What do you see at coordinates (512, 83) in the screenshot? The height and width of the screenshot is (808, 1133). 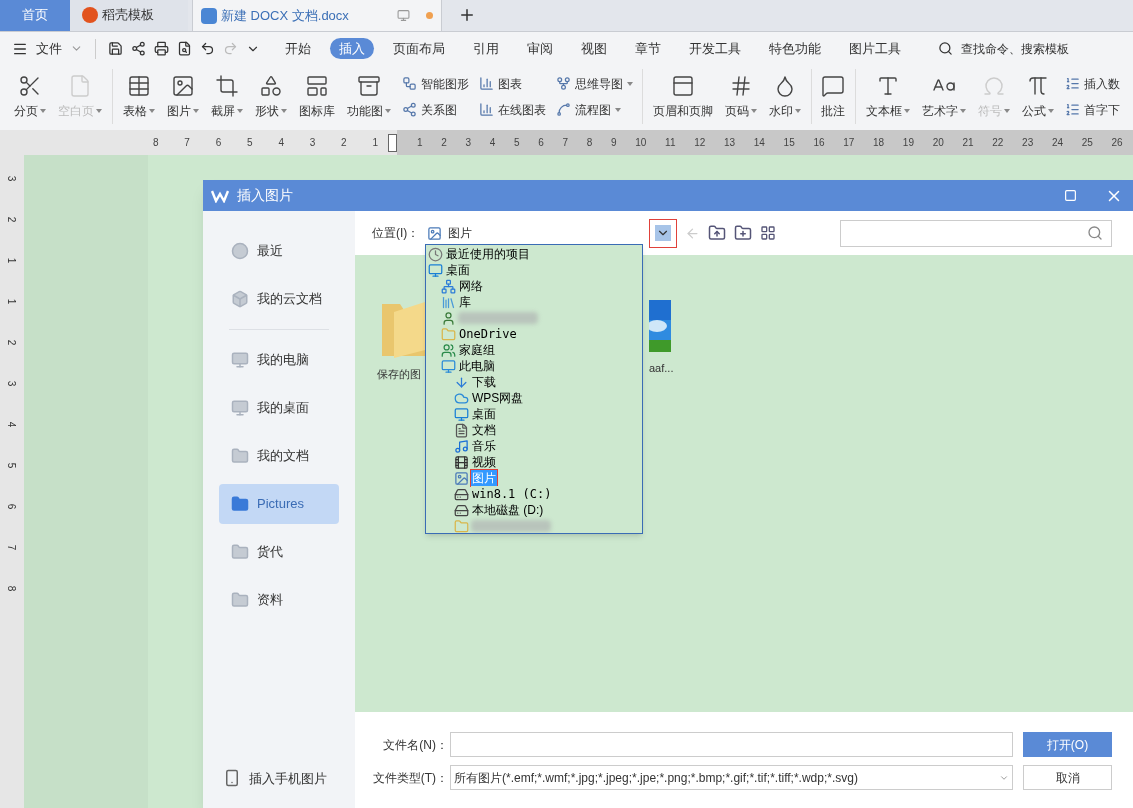 I see `ribbon-button: 图表` at bounding box center [512, 83].